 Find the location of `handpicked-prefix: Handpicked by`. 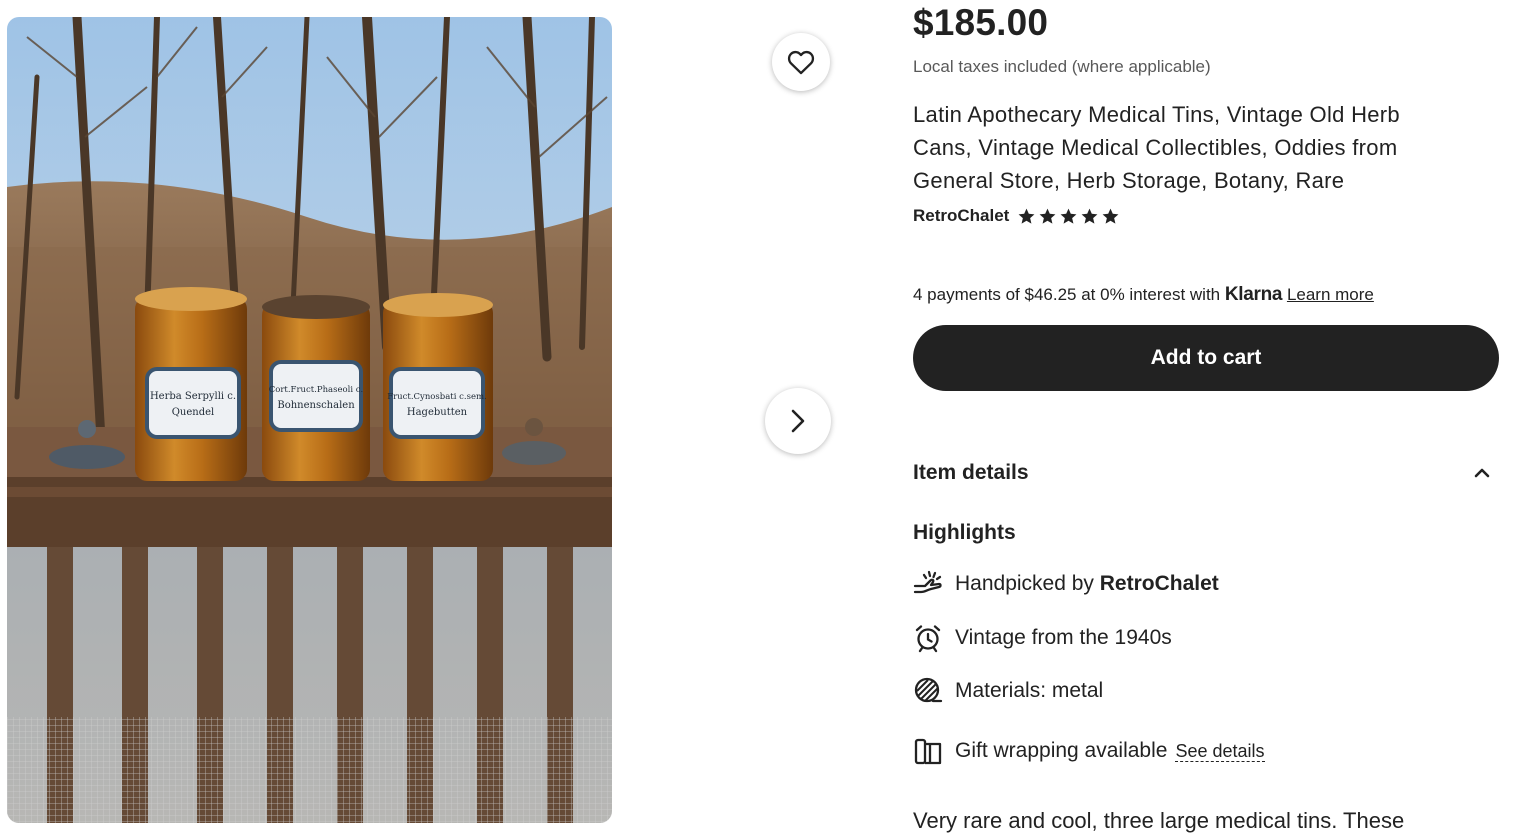

handpicked-prefix: Handpicked by is located at coordinates (1024, 583).